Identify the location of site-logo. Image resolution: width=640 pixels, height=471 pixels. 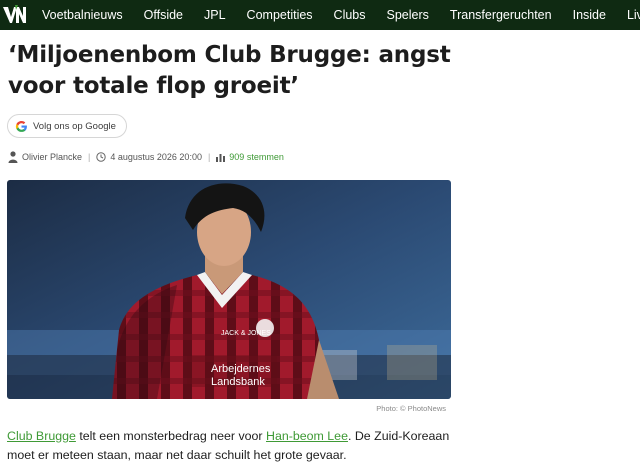
(15, 15).